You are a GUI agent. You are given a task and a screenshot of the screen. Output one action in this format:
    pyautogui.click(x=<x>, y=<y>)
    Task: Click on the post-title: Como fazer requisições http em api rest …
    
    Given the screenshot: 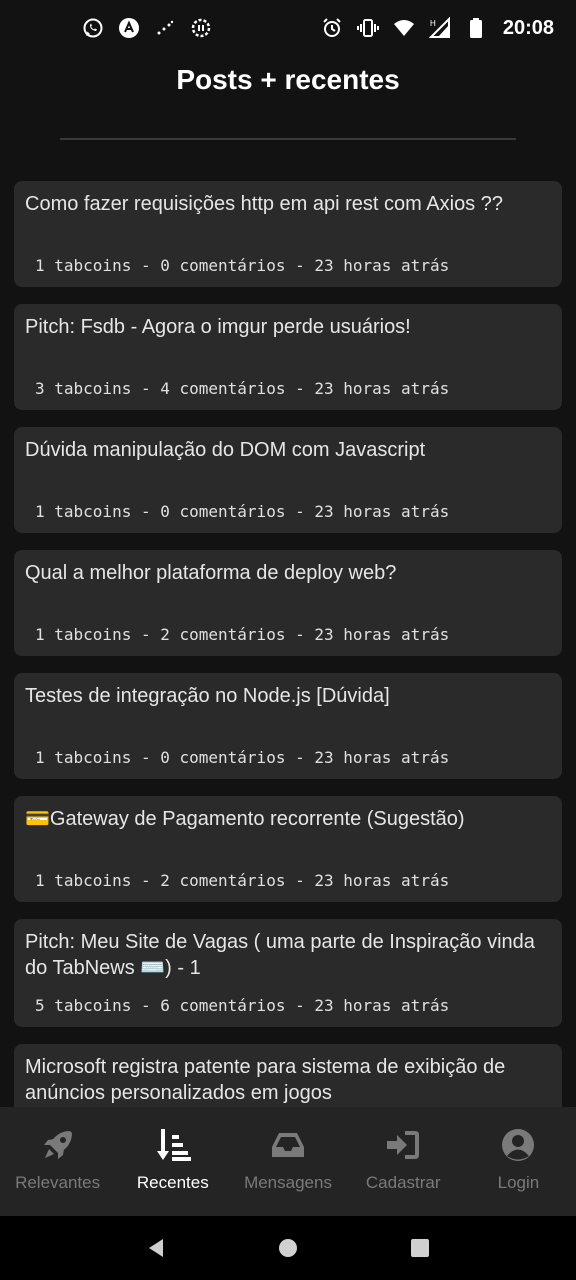 What is the action you would take?
    pyautogui.click(x=288, y=204)
    